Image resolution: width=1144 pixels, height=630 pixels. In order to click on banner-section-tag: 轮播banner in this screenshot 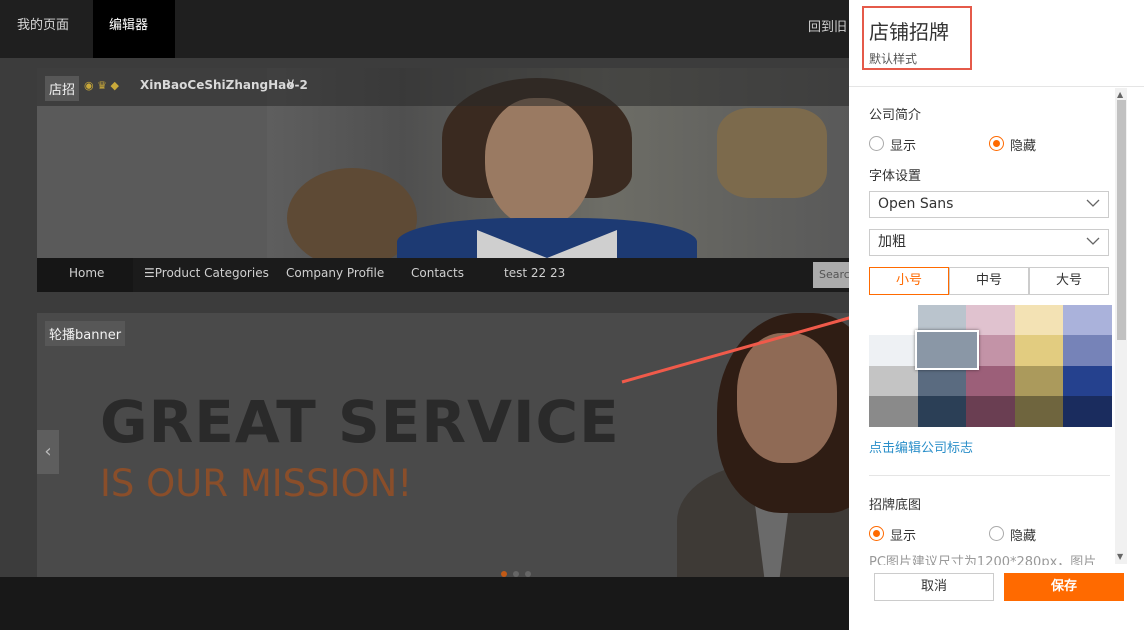, I will do `click(85, 333)`.